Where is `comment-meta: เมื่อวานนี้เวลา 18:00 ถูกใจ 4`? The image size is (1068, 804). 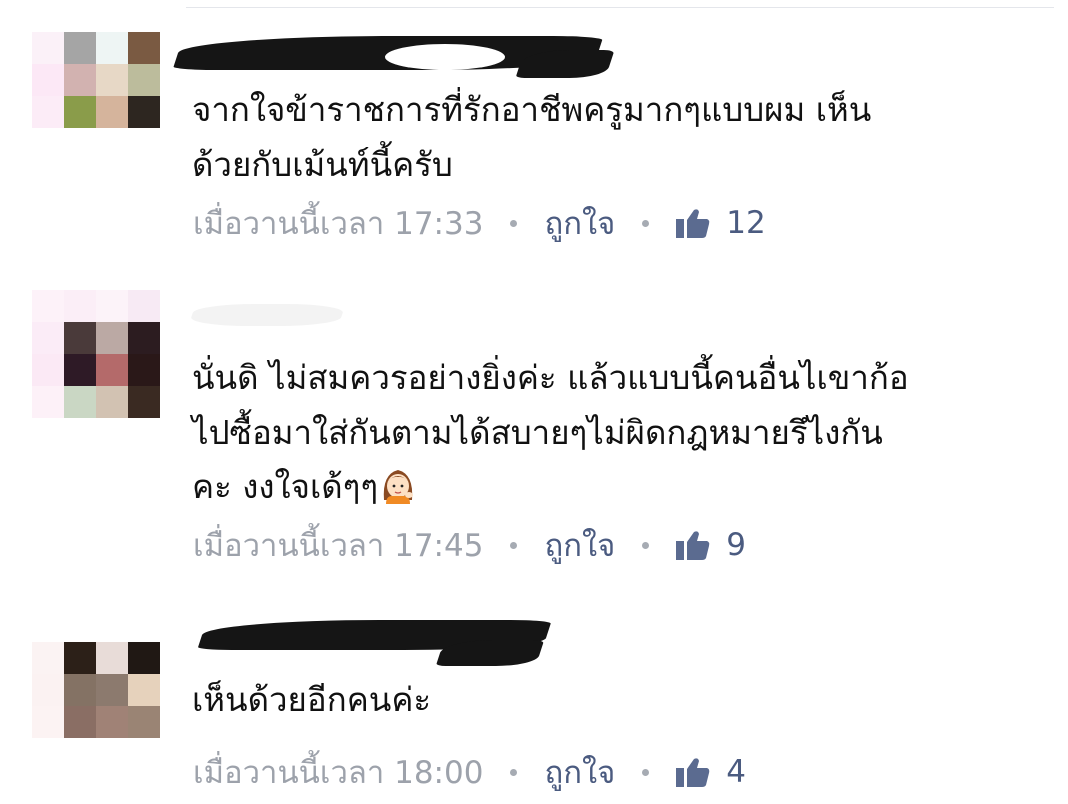
comment-meta: เมื่อวานนี้เวลา 18:00 ถูกใจ 4 is located at coordinates (469, 772).